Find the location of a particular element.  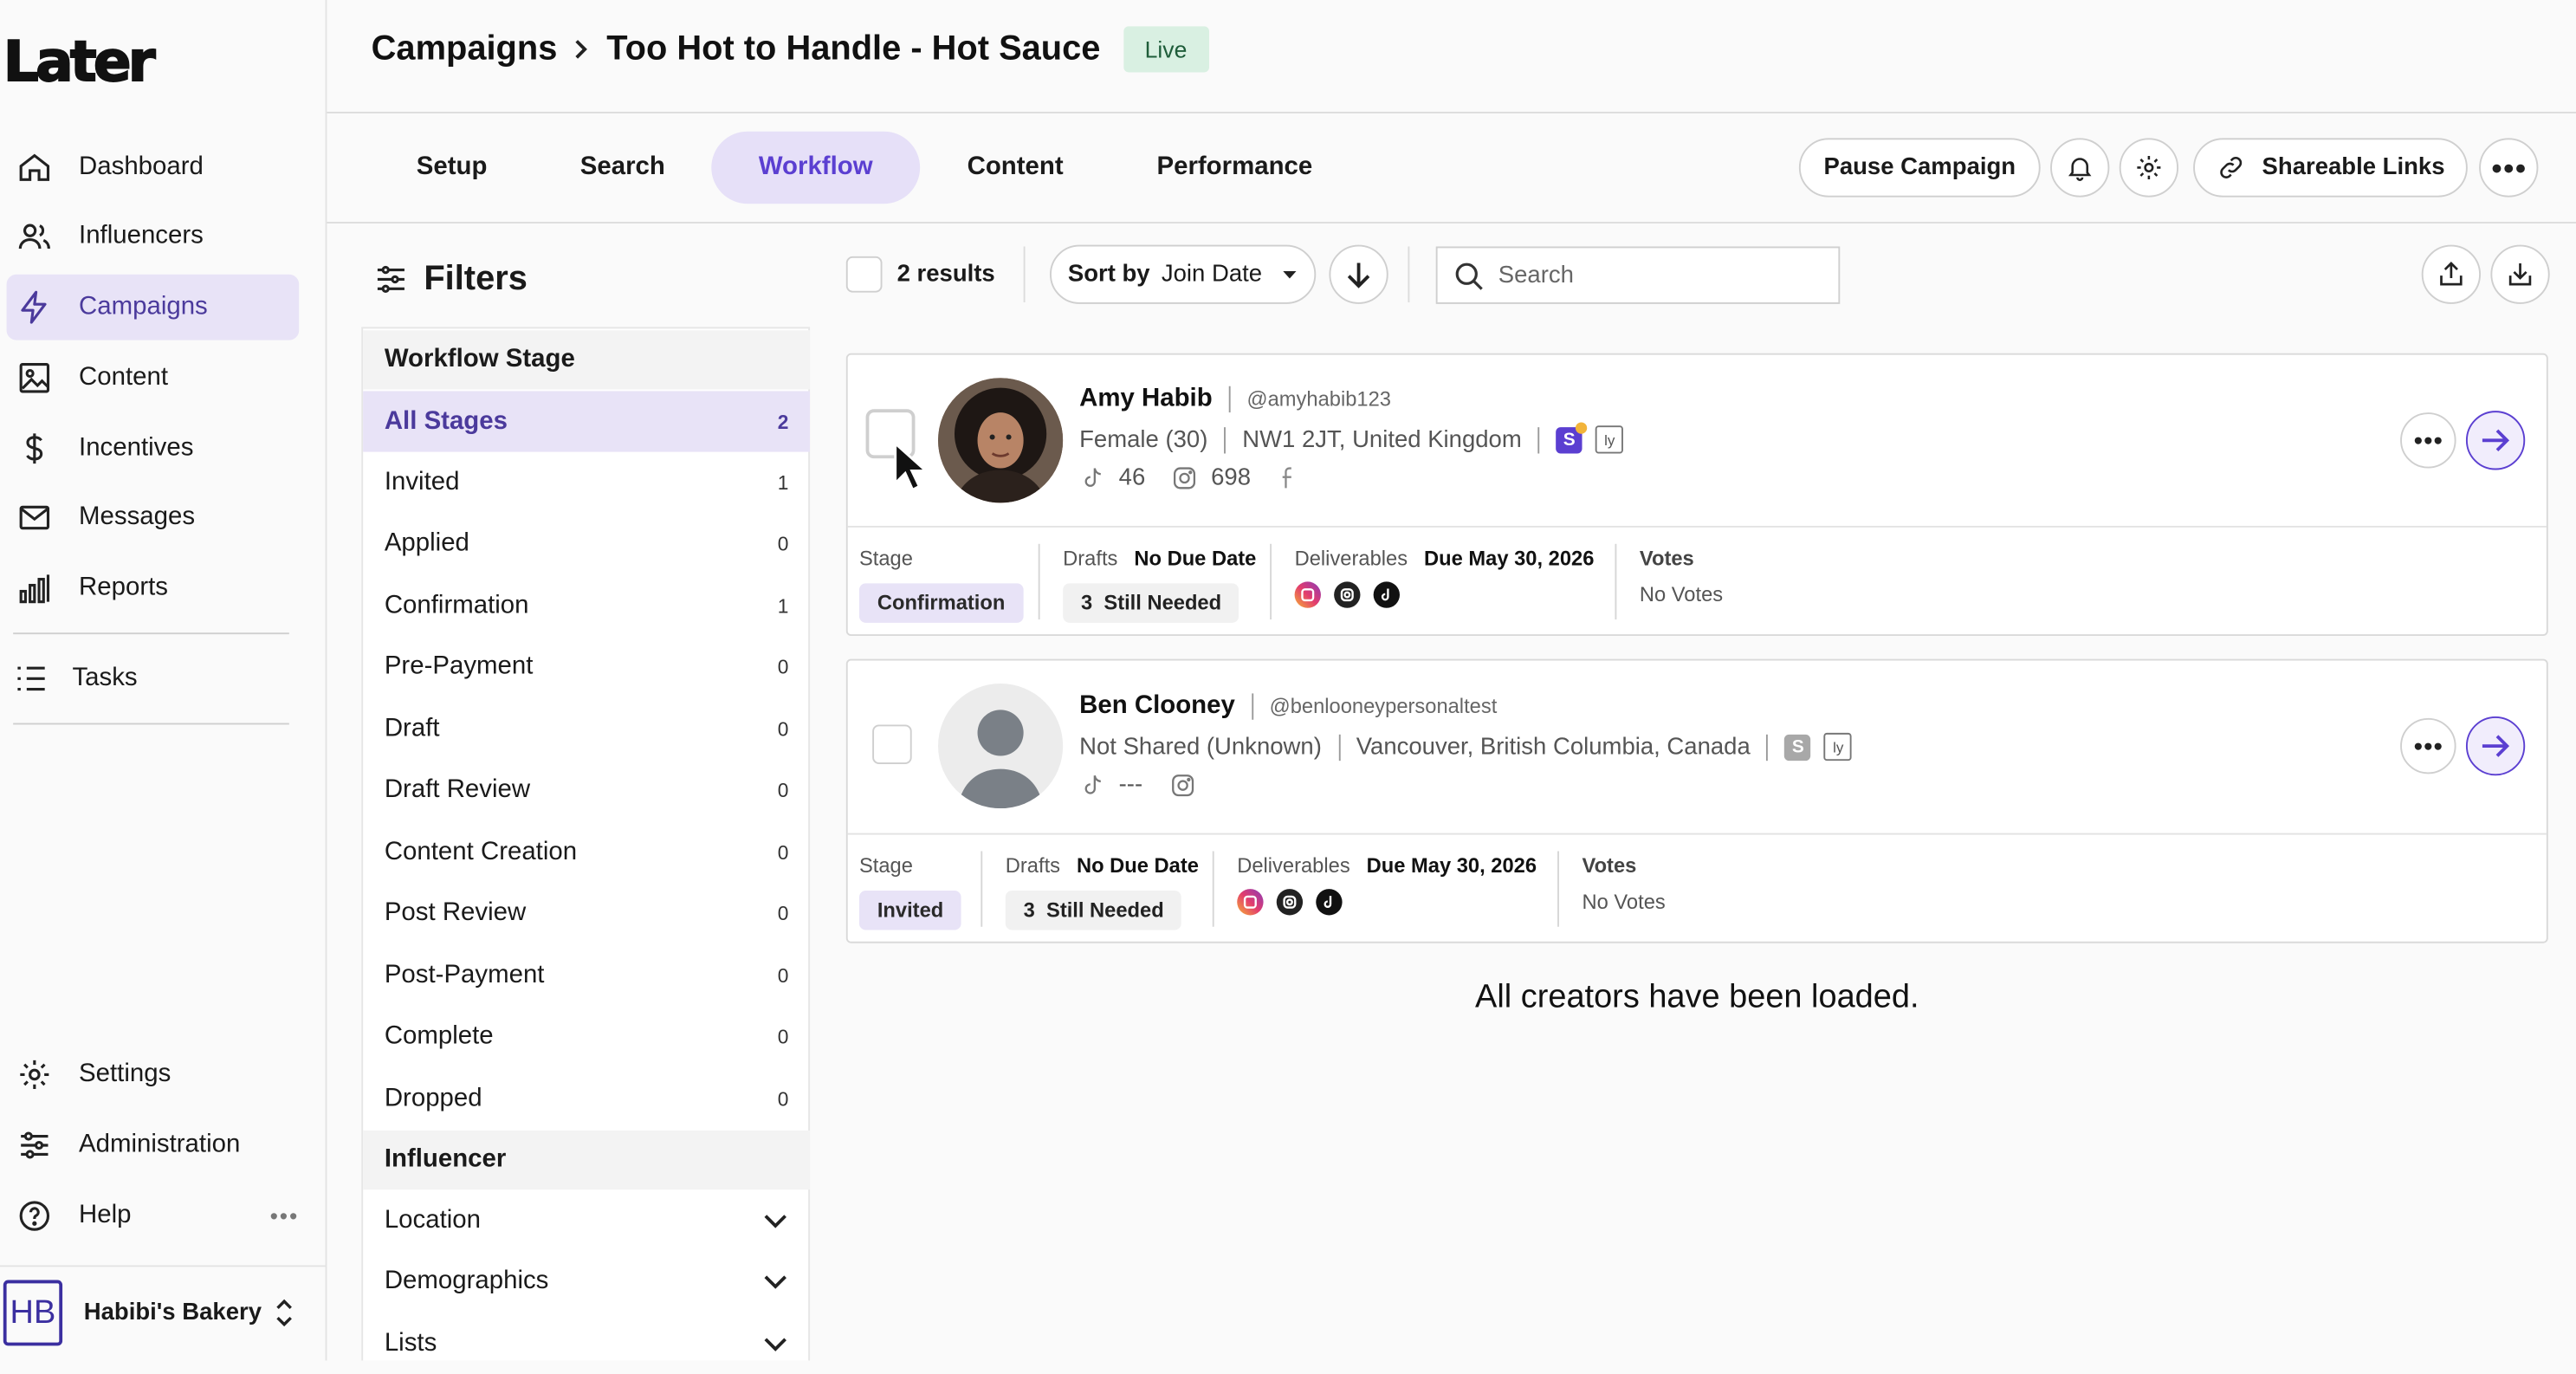

later-logo: Later is located at coordinates (80, 62).